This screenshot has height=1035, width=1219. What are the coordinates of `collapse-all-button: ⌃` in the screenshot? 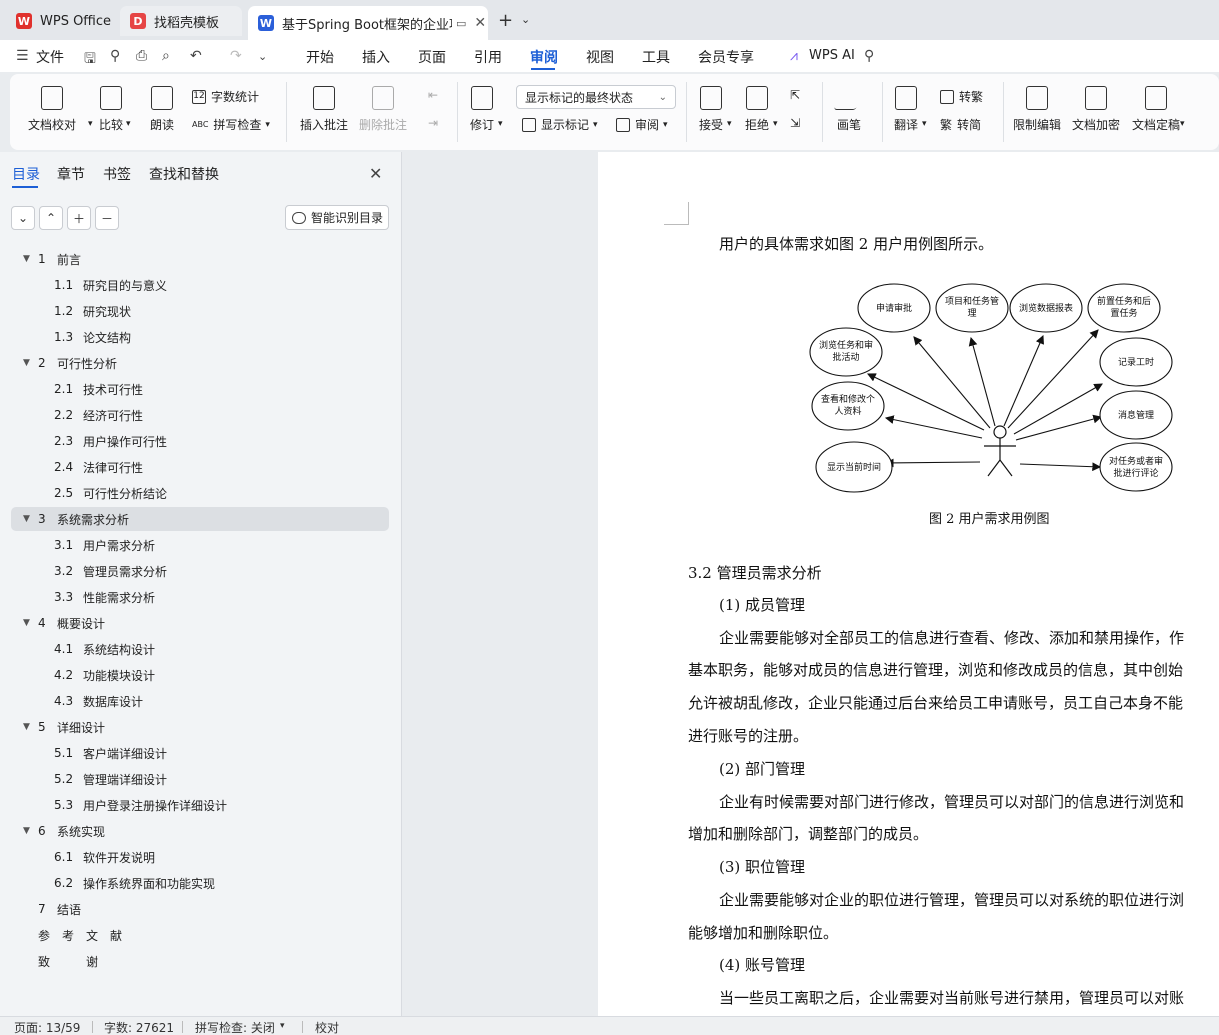 It's located at (51, 218).